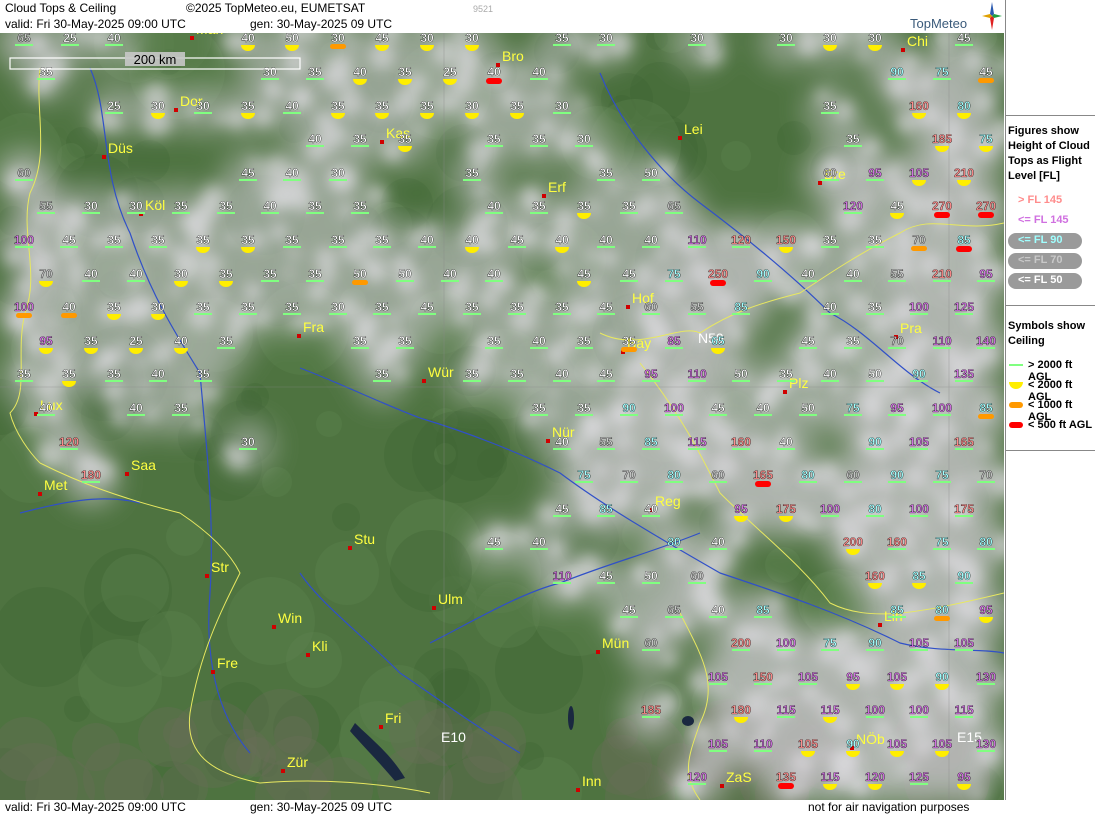 The image size is (1095, 814). I want to click on cloud-top-marker: 70, so click(46, 277).